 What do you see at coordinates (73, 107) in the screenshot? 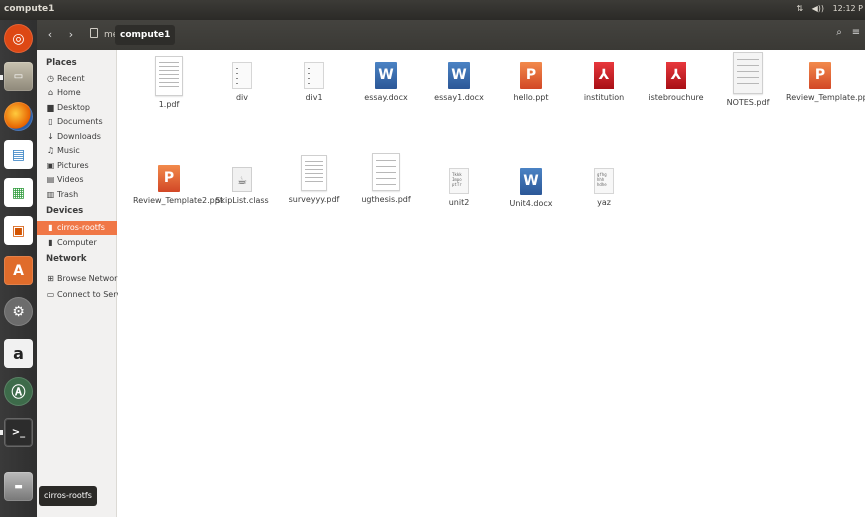
I see `sidebar-item-label: Desktop` at bounding box center [73, 107].